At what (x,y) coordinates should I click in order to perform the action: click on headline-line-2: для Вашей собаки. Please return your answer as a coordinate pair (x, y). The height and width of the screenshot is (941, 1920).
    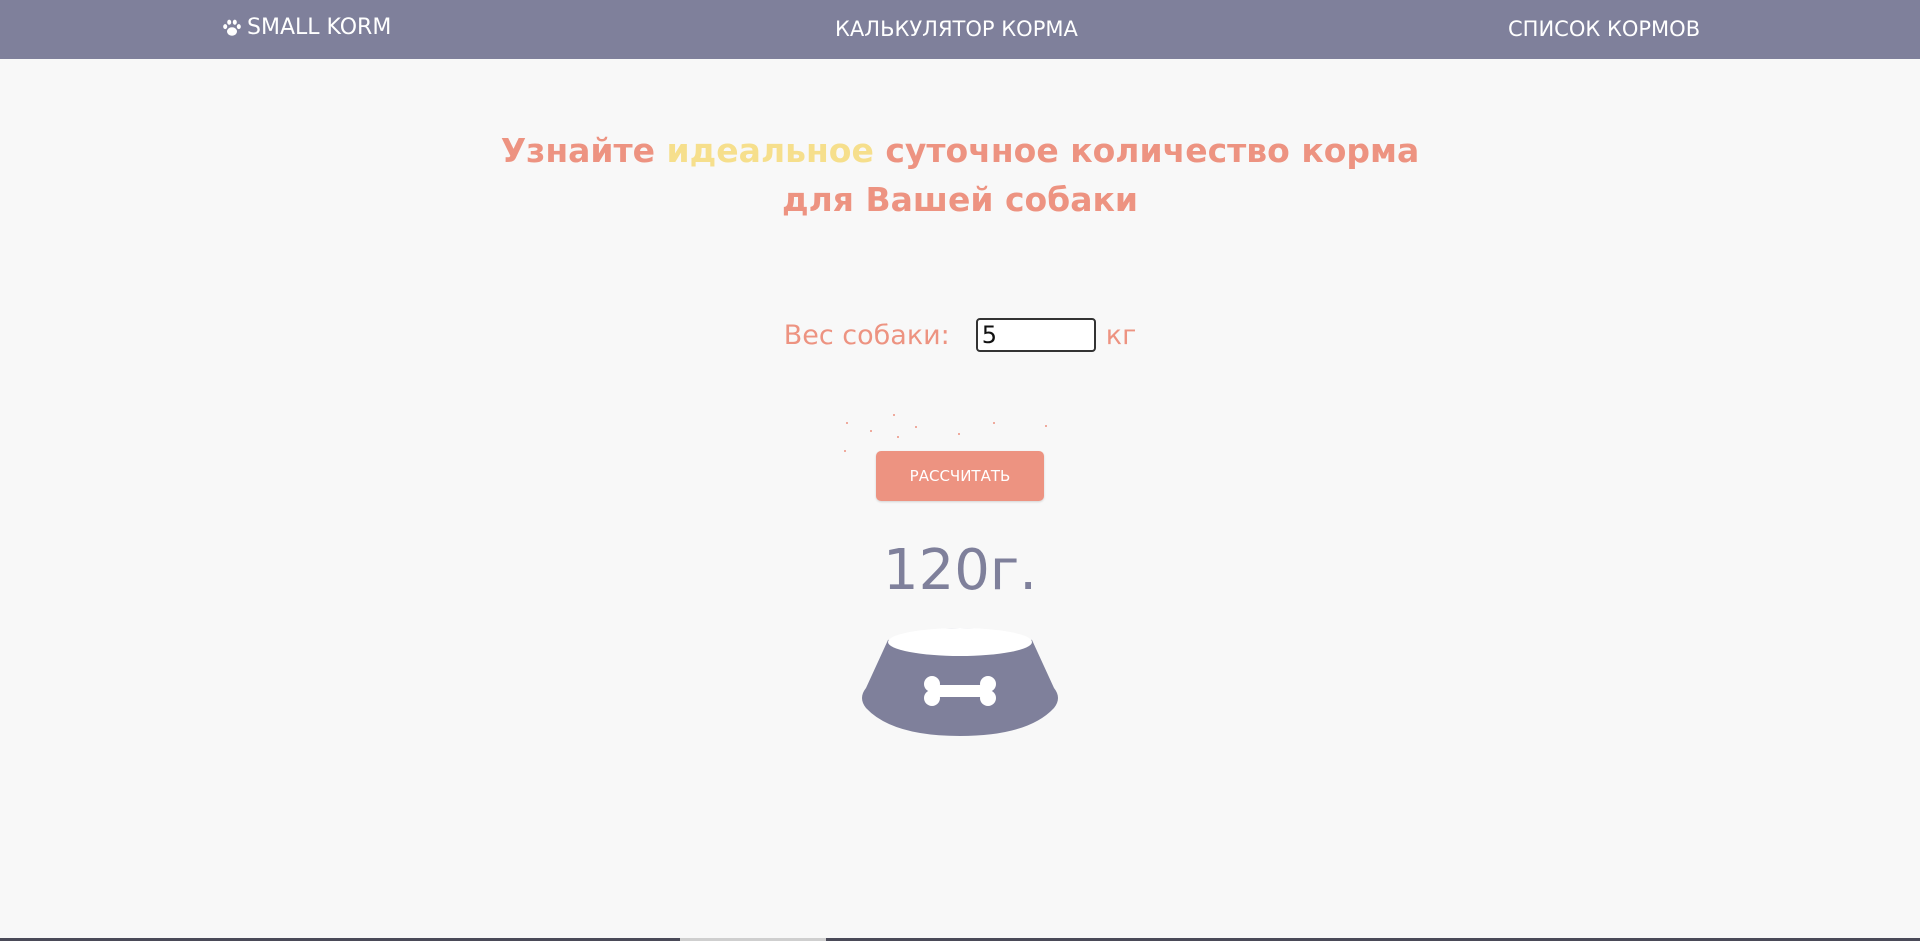
    Looking at the image, I should click on (960, 199).